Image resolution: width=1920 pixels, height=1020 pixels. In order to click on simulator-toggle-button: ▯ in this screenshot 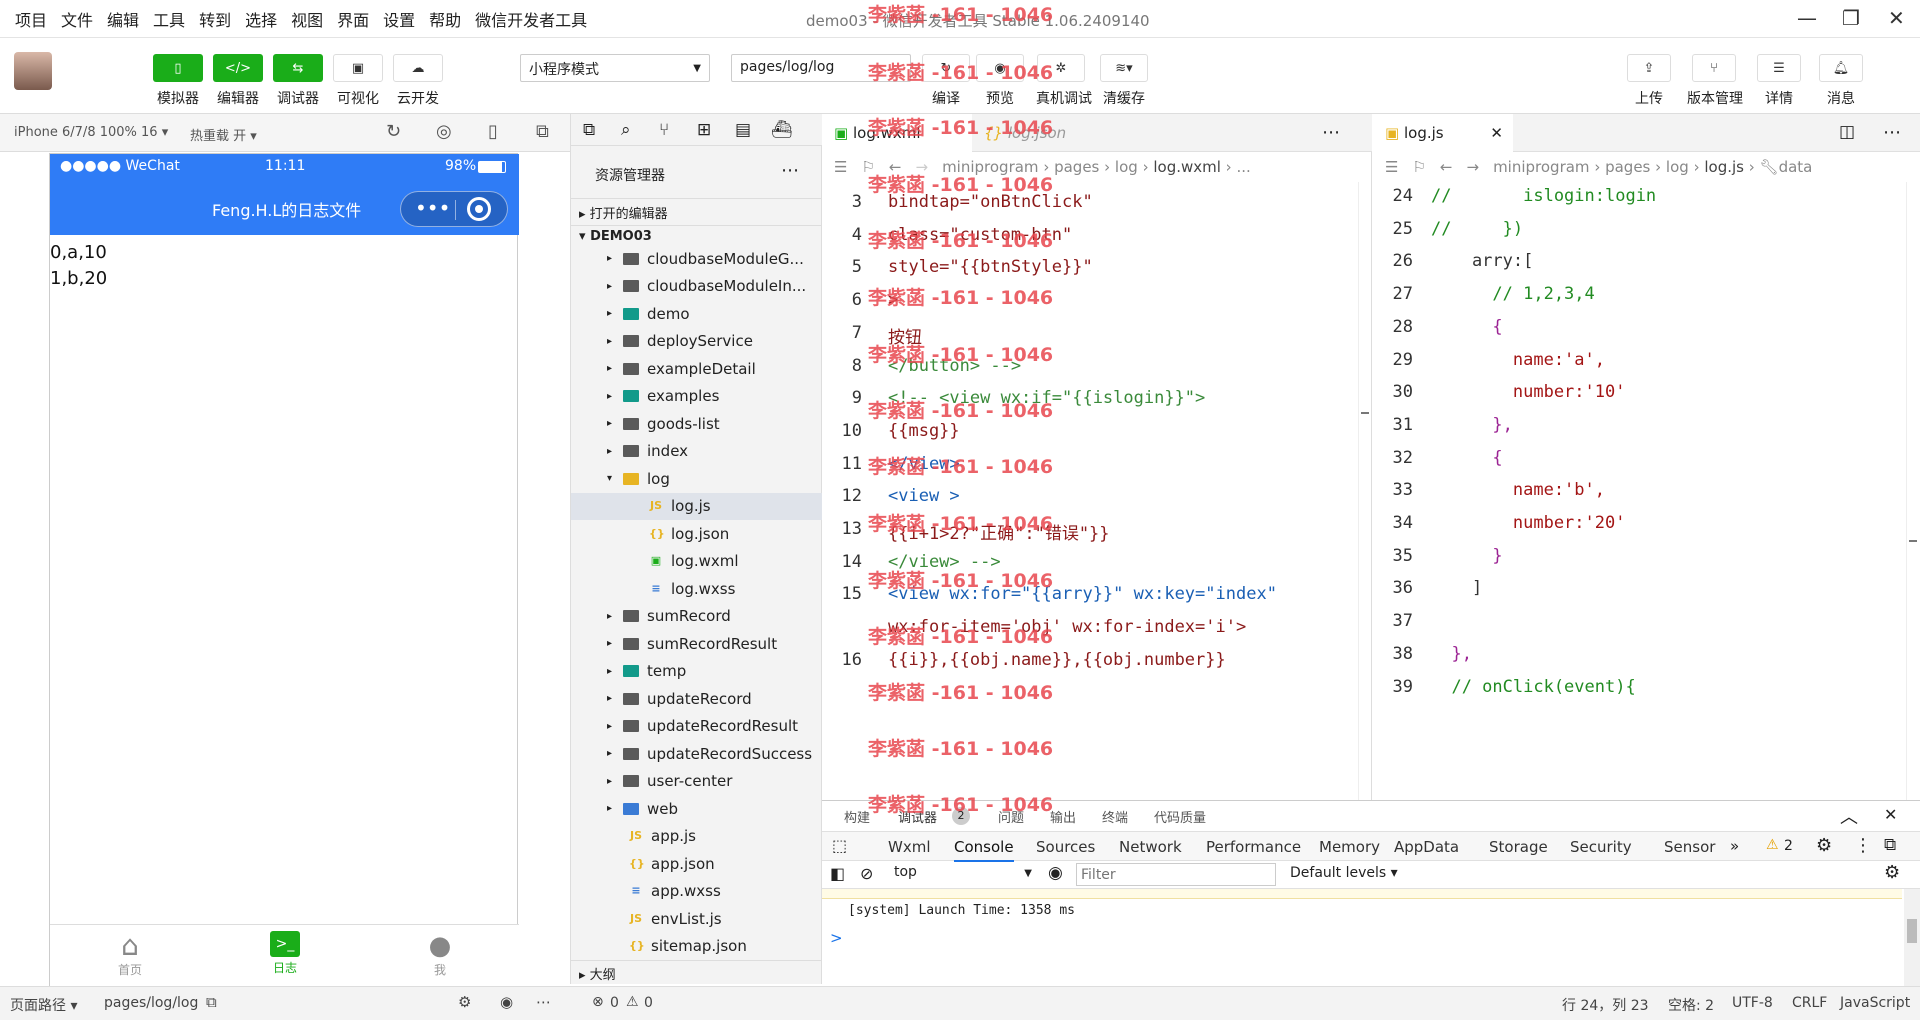, I will do `click(178, 68)`.